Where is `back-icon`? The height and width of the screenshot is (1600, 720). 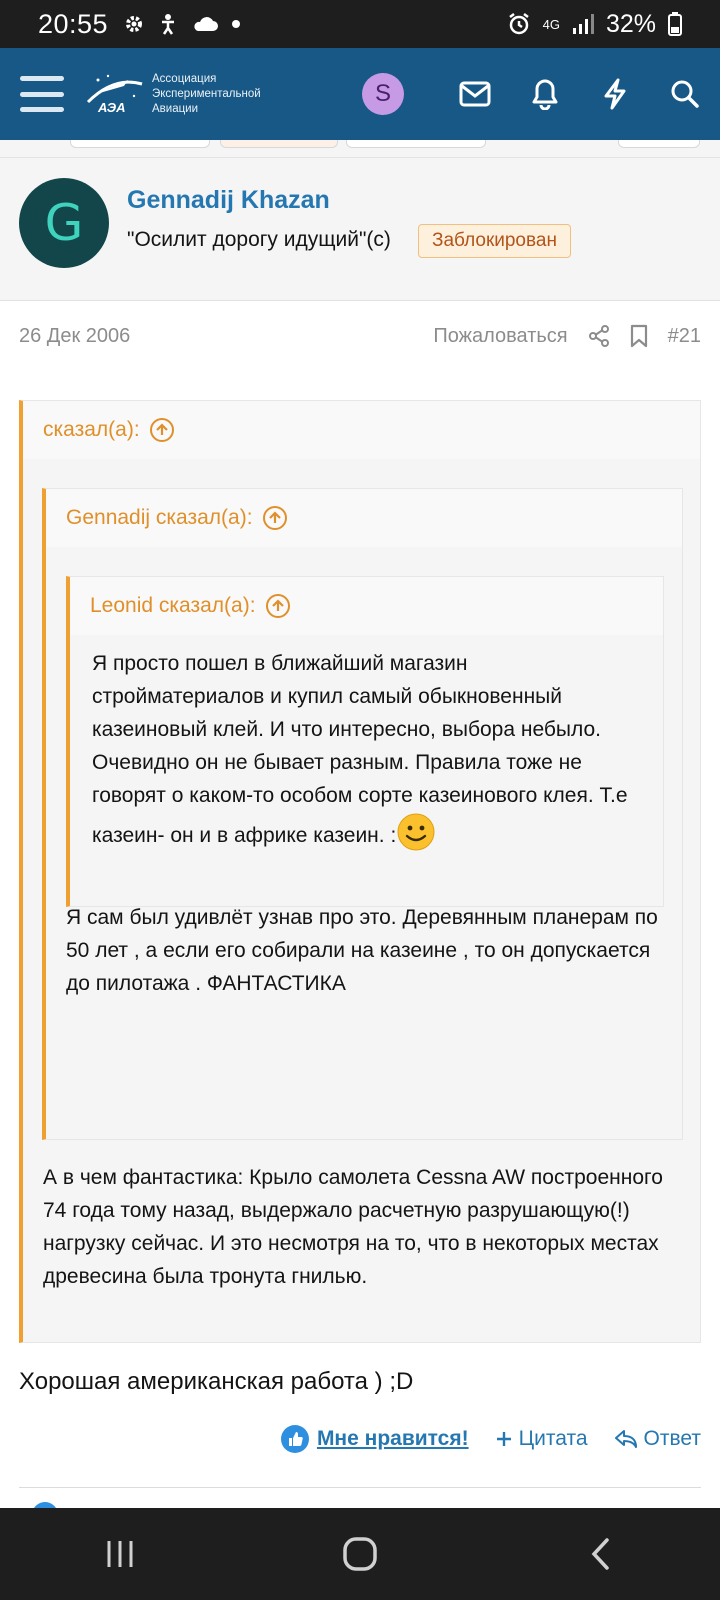
back-icon is located at coordinates (600, 1554).